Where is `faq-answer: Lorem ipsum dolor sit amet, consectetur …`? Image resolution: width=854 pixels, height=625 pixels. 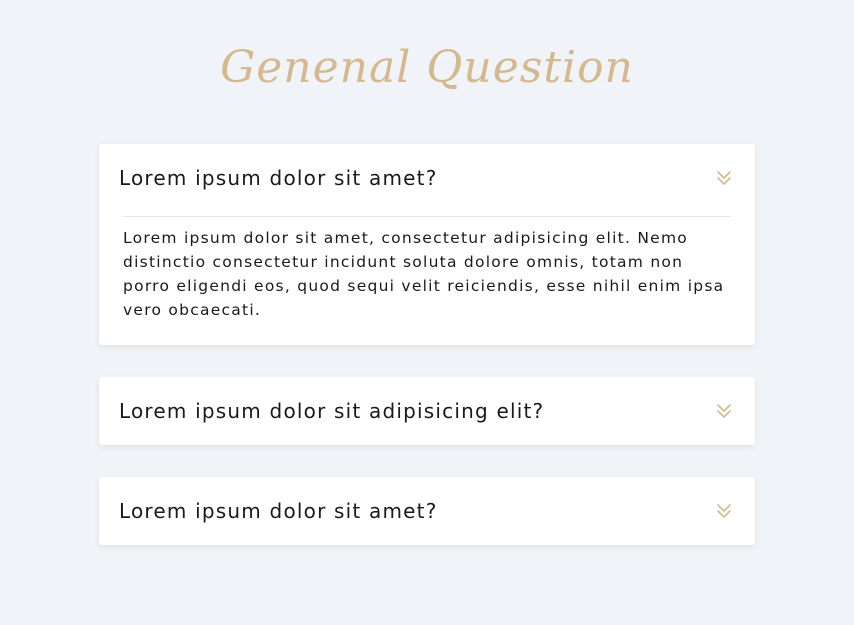 faq-answer: Lorem ipsum dolor sit amet, consectetur … is located at coordinates (424, 274).